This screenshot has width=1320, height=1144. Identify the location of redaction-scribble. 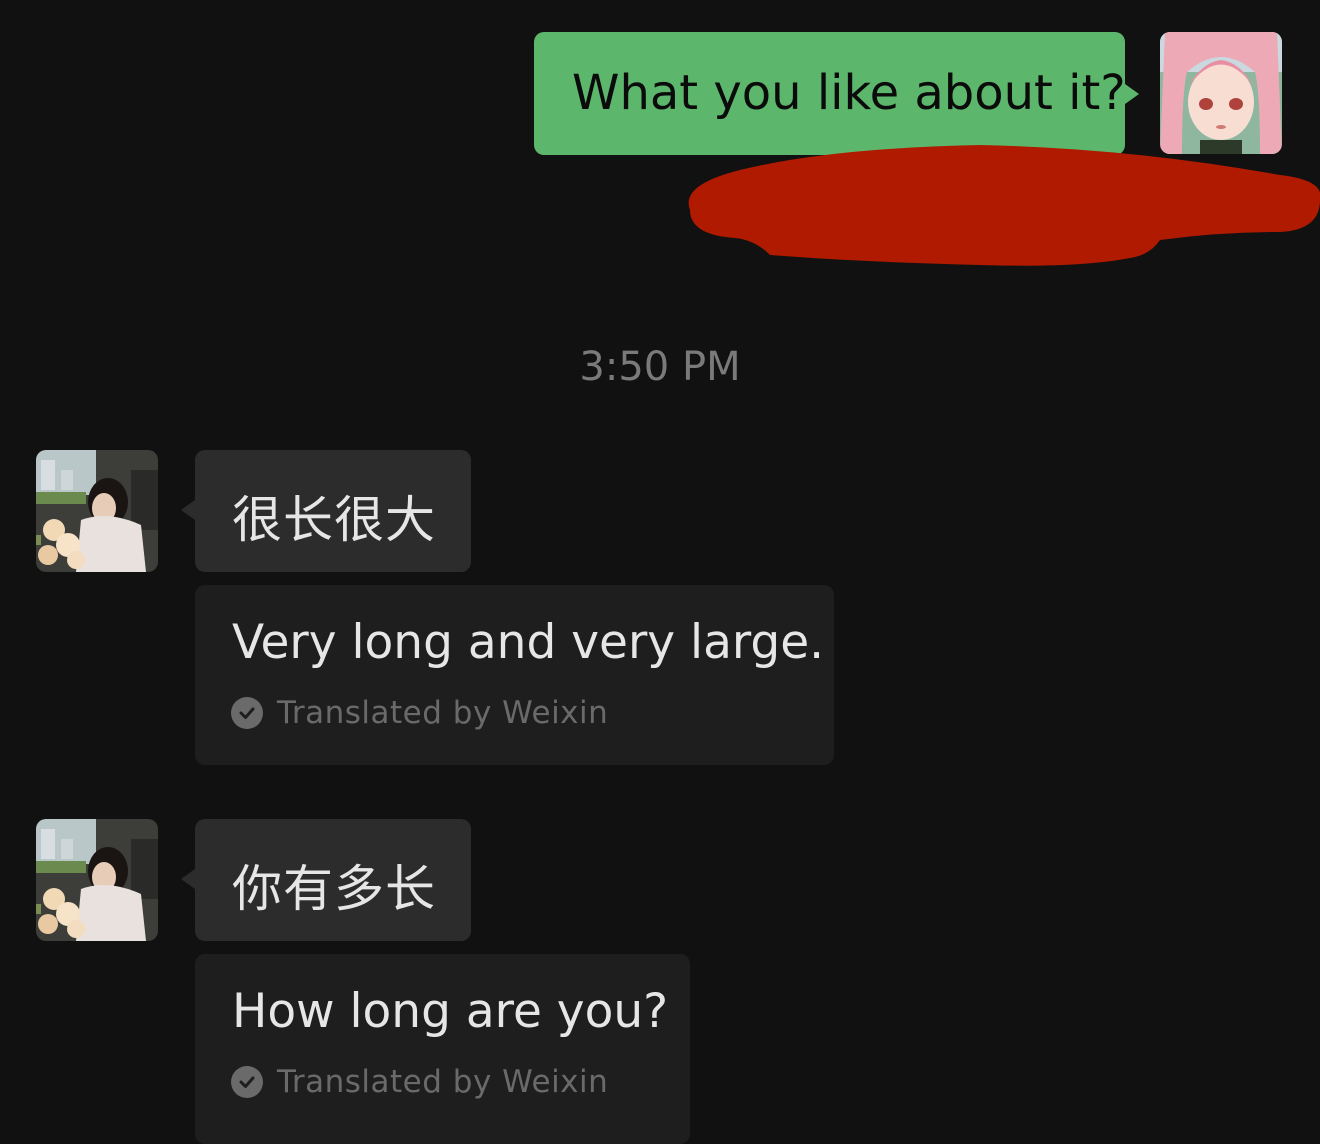
(1004, 205).